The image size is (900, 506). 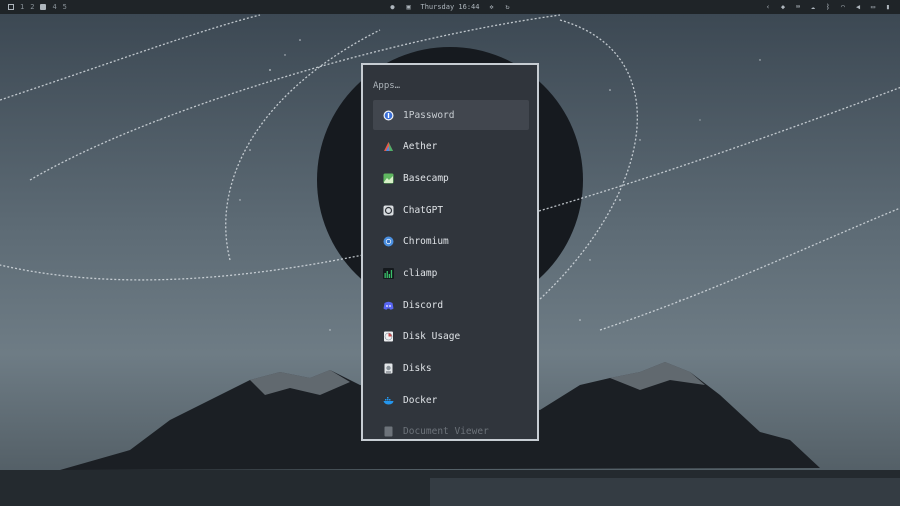 I want to click on battery-icon: ▮, so click(x=888, y=7).